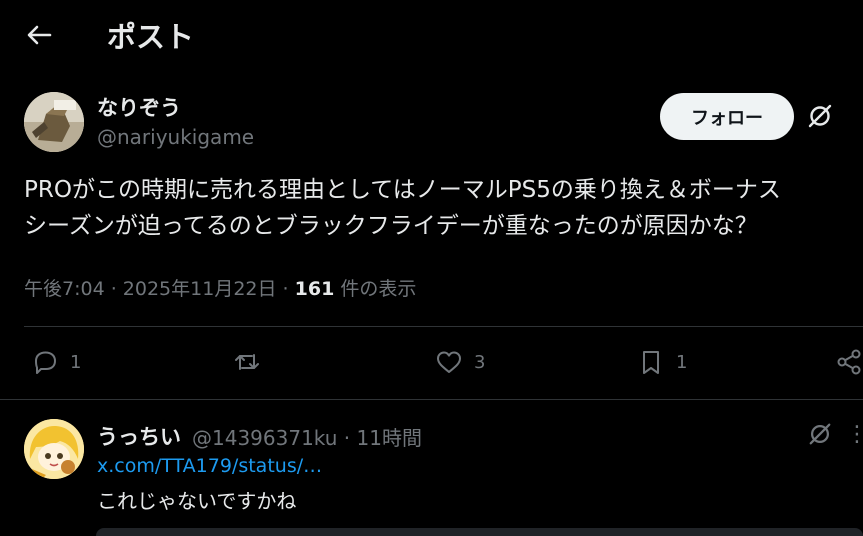 The image size is (863, 536). I want to click on grok-button, so click(820, 116).